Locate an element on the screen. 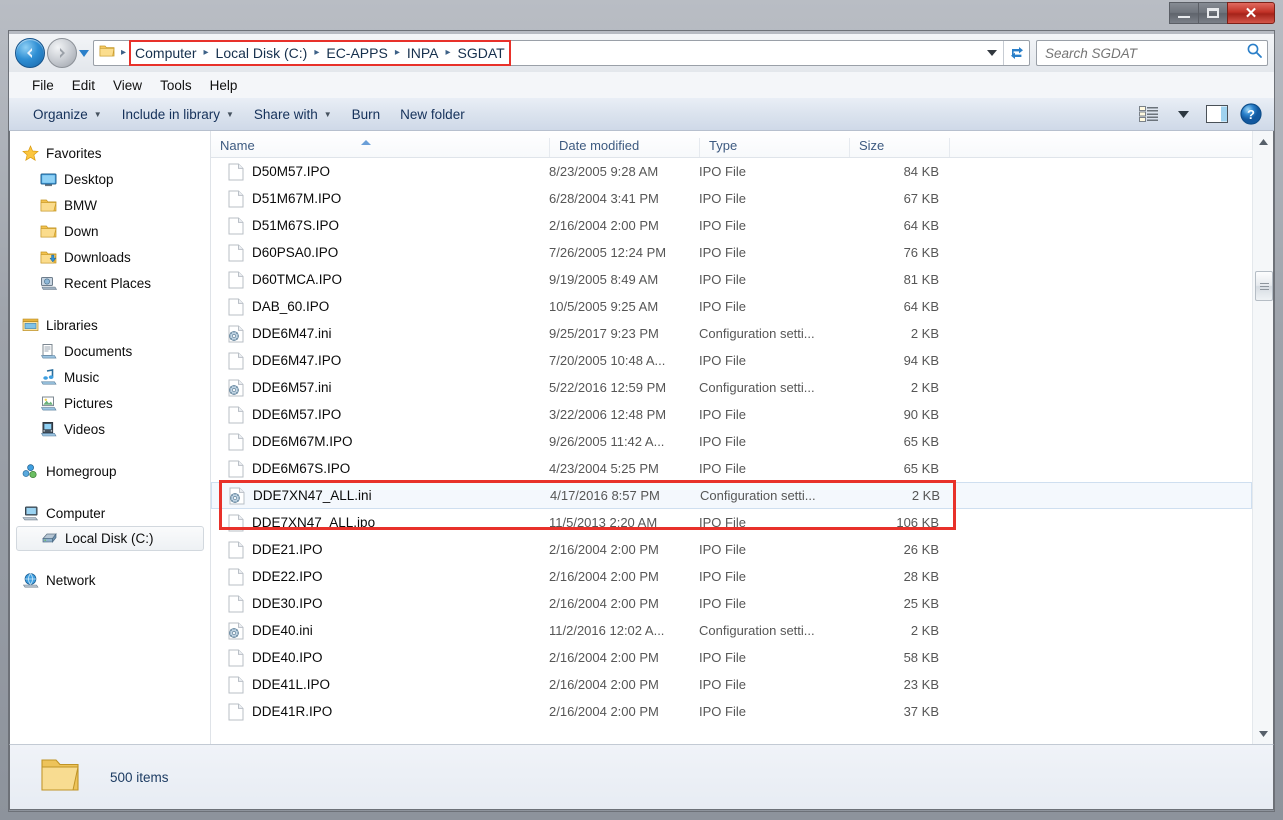 The width and height of the screenshot is (1283, 820). breadcrumb-item-local-disk: Local Disk (C:) is located at coordinates (262, 53).